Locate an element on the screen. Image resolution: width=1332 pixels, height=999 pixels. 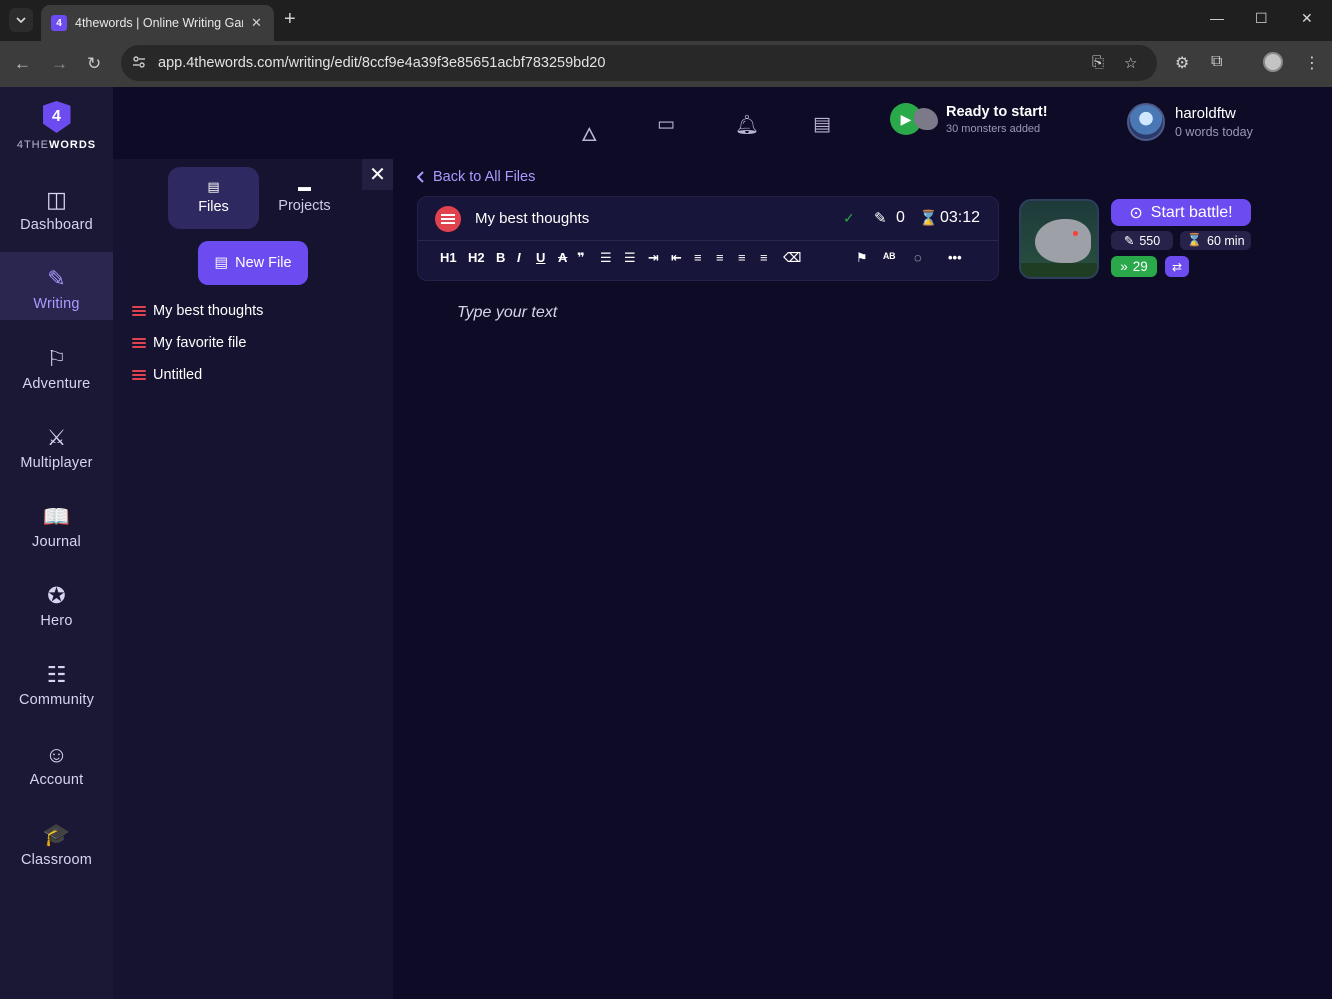
tab-search-button is located at coordinates (21, 20).